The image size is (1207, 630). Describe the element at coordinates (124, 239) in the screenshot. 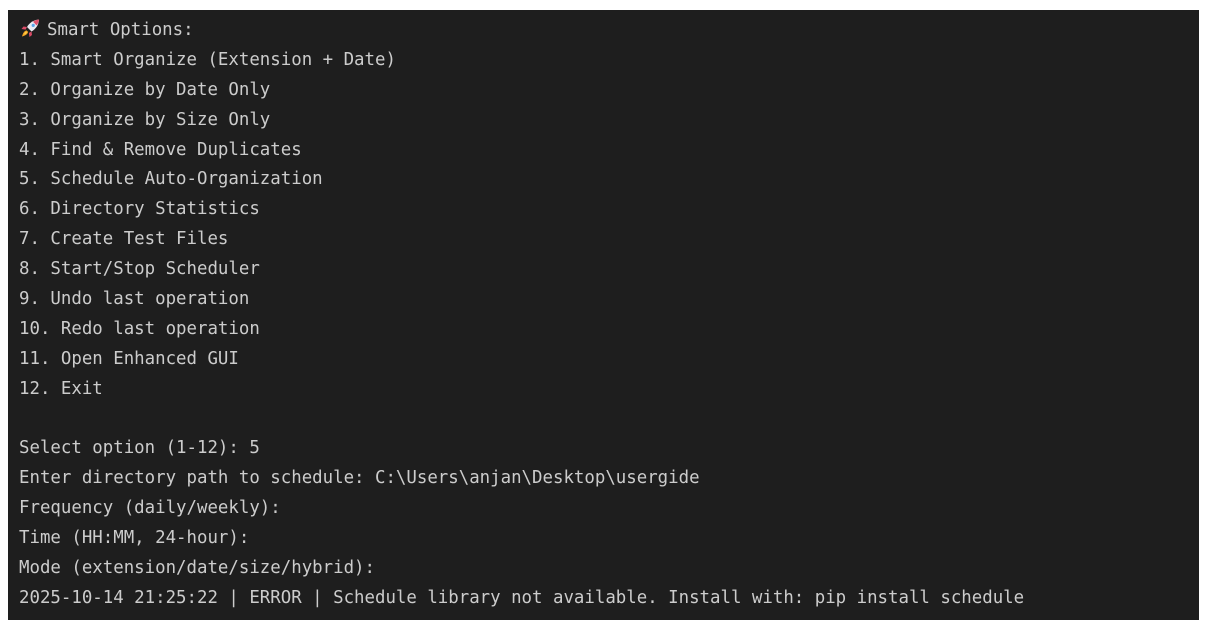

I see `menu-item-7: 7. Create Test Files` at that location.